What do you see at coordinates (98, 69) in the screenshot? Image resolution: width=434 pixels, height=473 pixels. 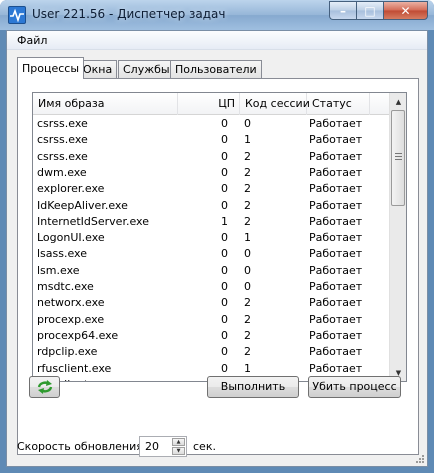 I see `tab-label: Окна` at bounding box center [98, 69].